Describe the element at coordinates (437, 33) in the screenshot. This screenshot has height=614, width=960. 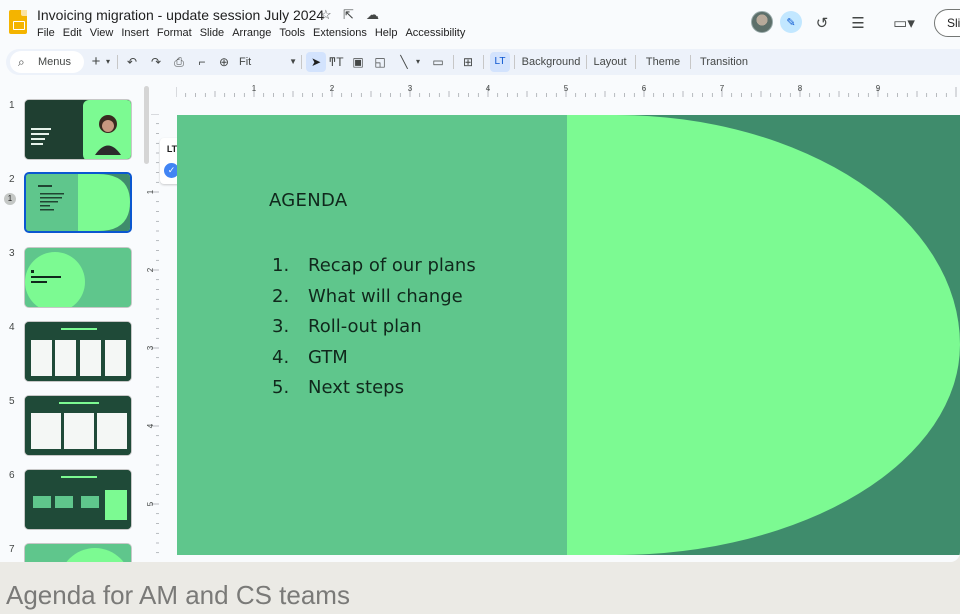
I see `menu-accessibility: Accessibility` at that location.